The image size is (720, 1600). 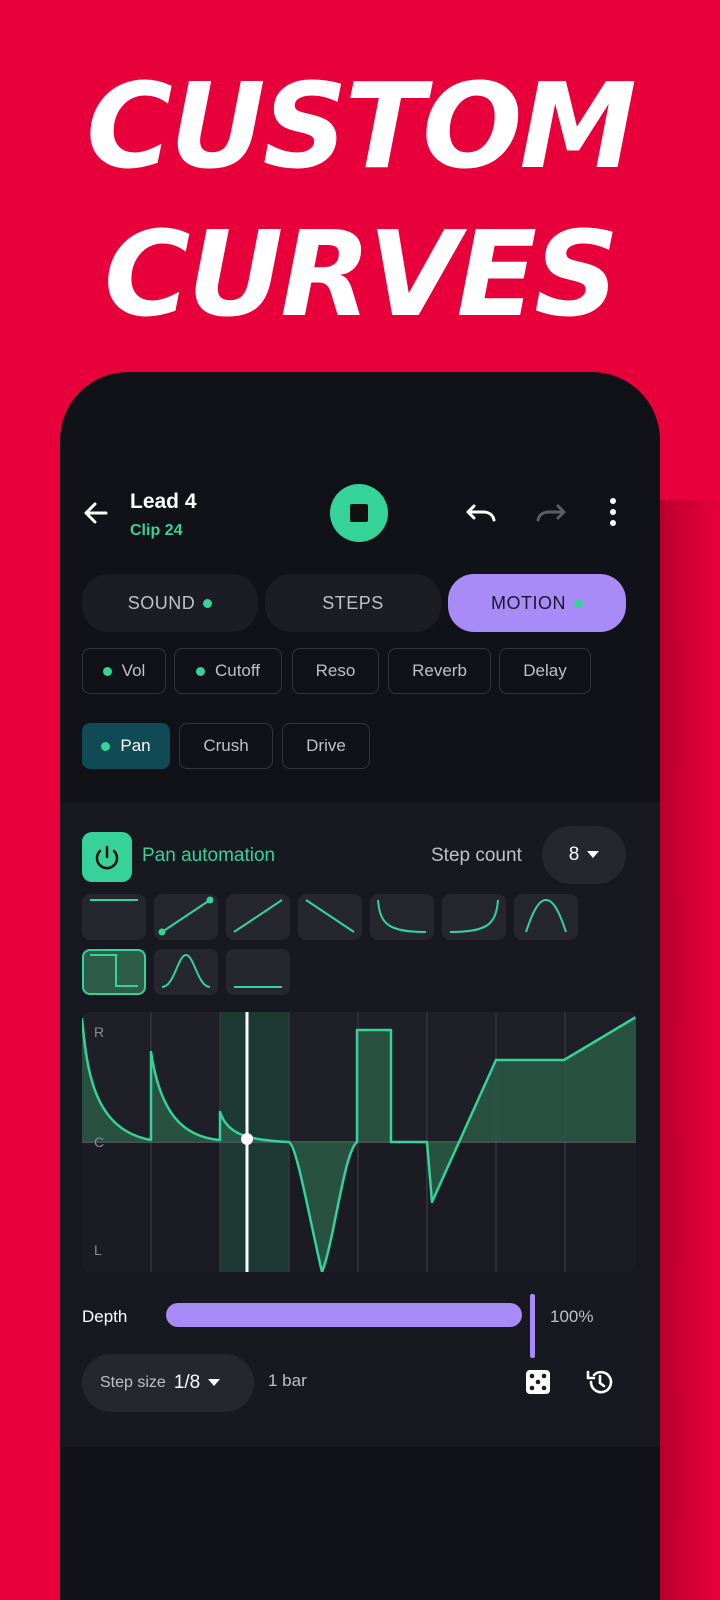 I want to click on flat-line-icon, so click(x=114, y=900).